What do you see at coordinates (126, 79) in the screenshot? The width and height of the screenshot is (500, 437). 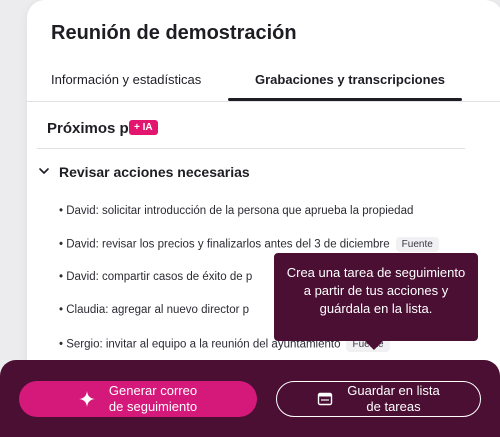 I see `tab-info-stats: Información y estadísticas` at bounding box center [126, 79].